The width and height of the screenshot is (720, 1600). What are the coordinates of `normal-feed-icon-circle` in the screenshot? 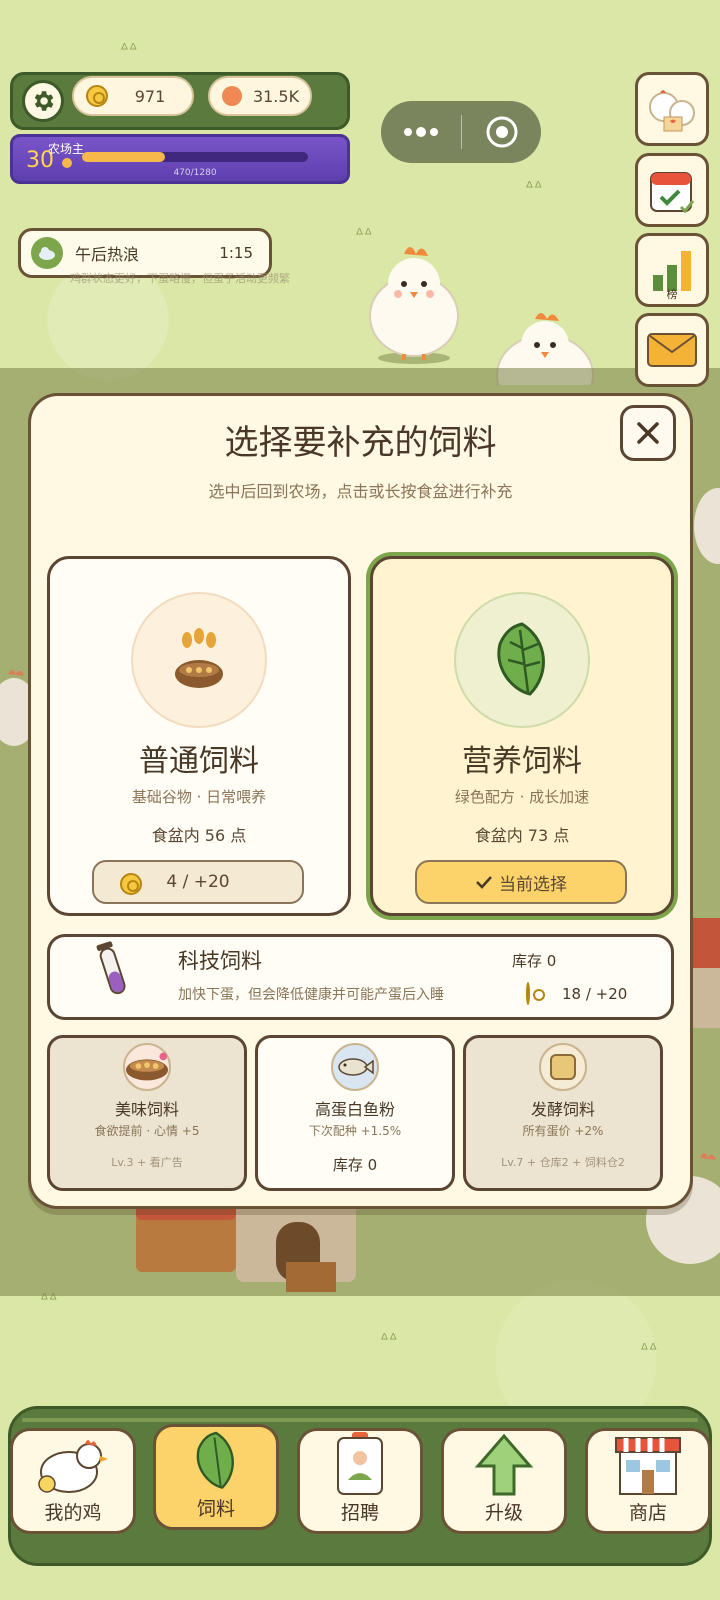 It's located at (199, 660).